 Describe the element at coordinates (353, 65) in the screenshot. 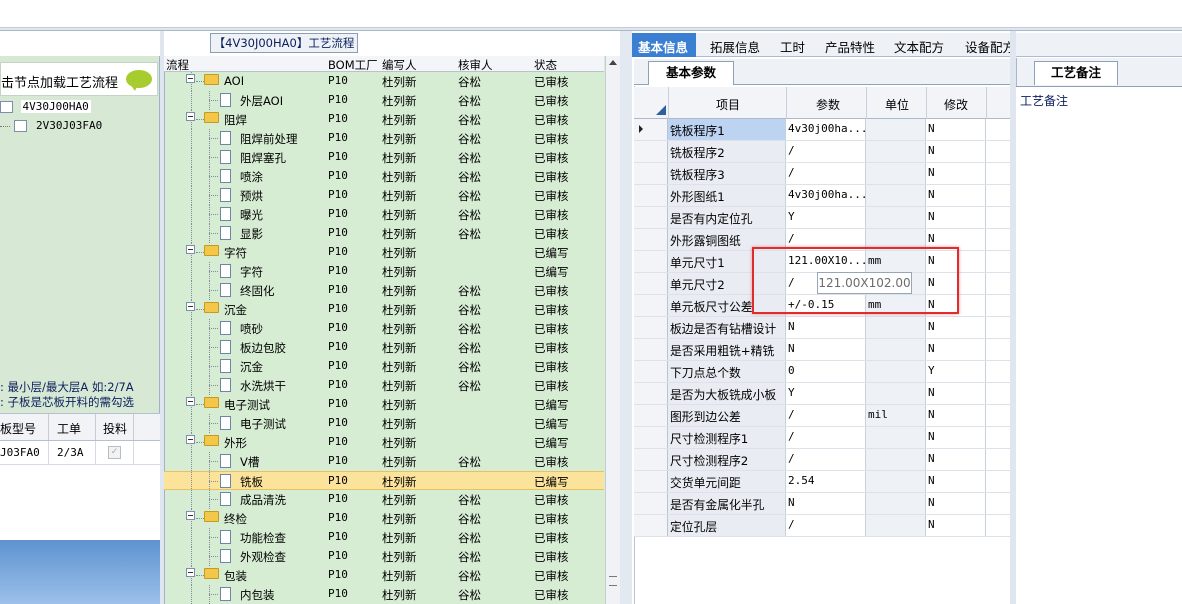

I see `col-bom: BOM工厂` at that location.